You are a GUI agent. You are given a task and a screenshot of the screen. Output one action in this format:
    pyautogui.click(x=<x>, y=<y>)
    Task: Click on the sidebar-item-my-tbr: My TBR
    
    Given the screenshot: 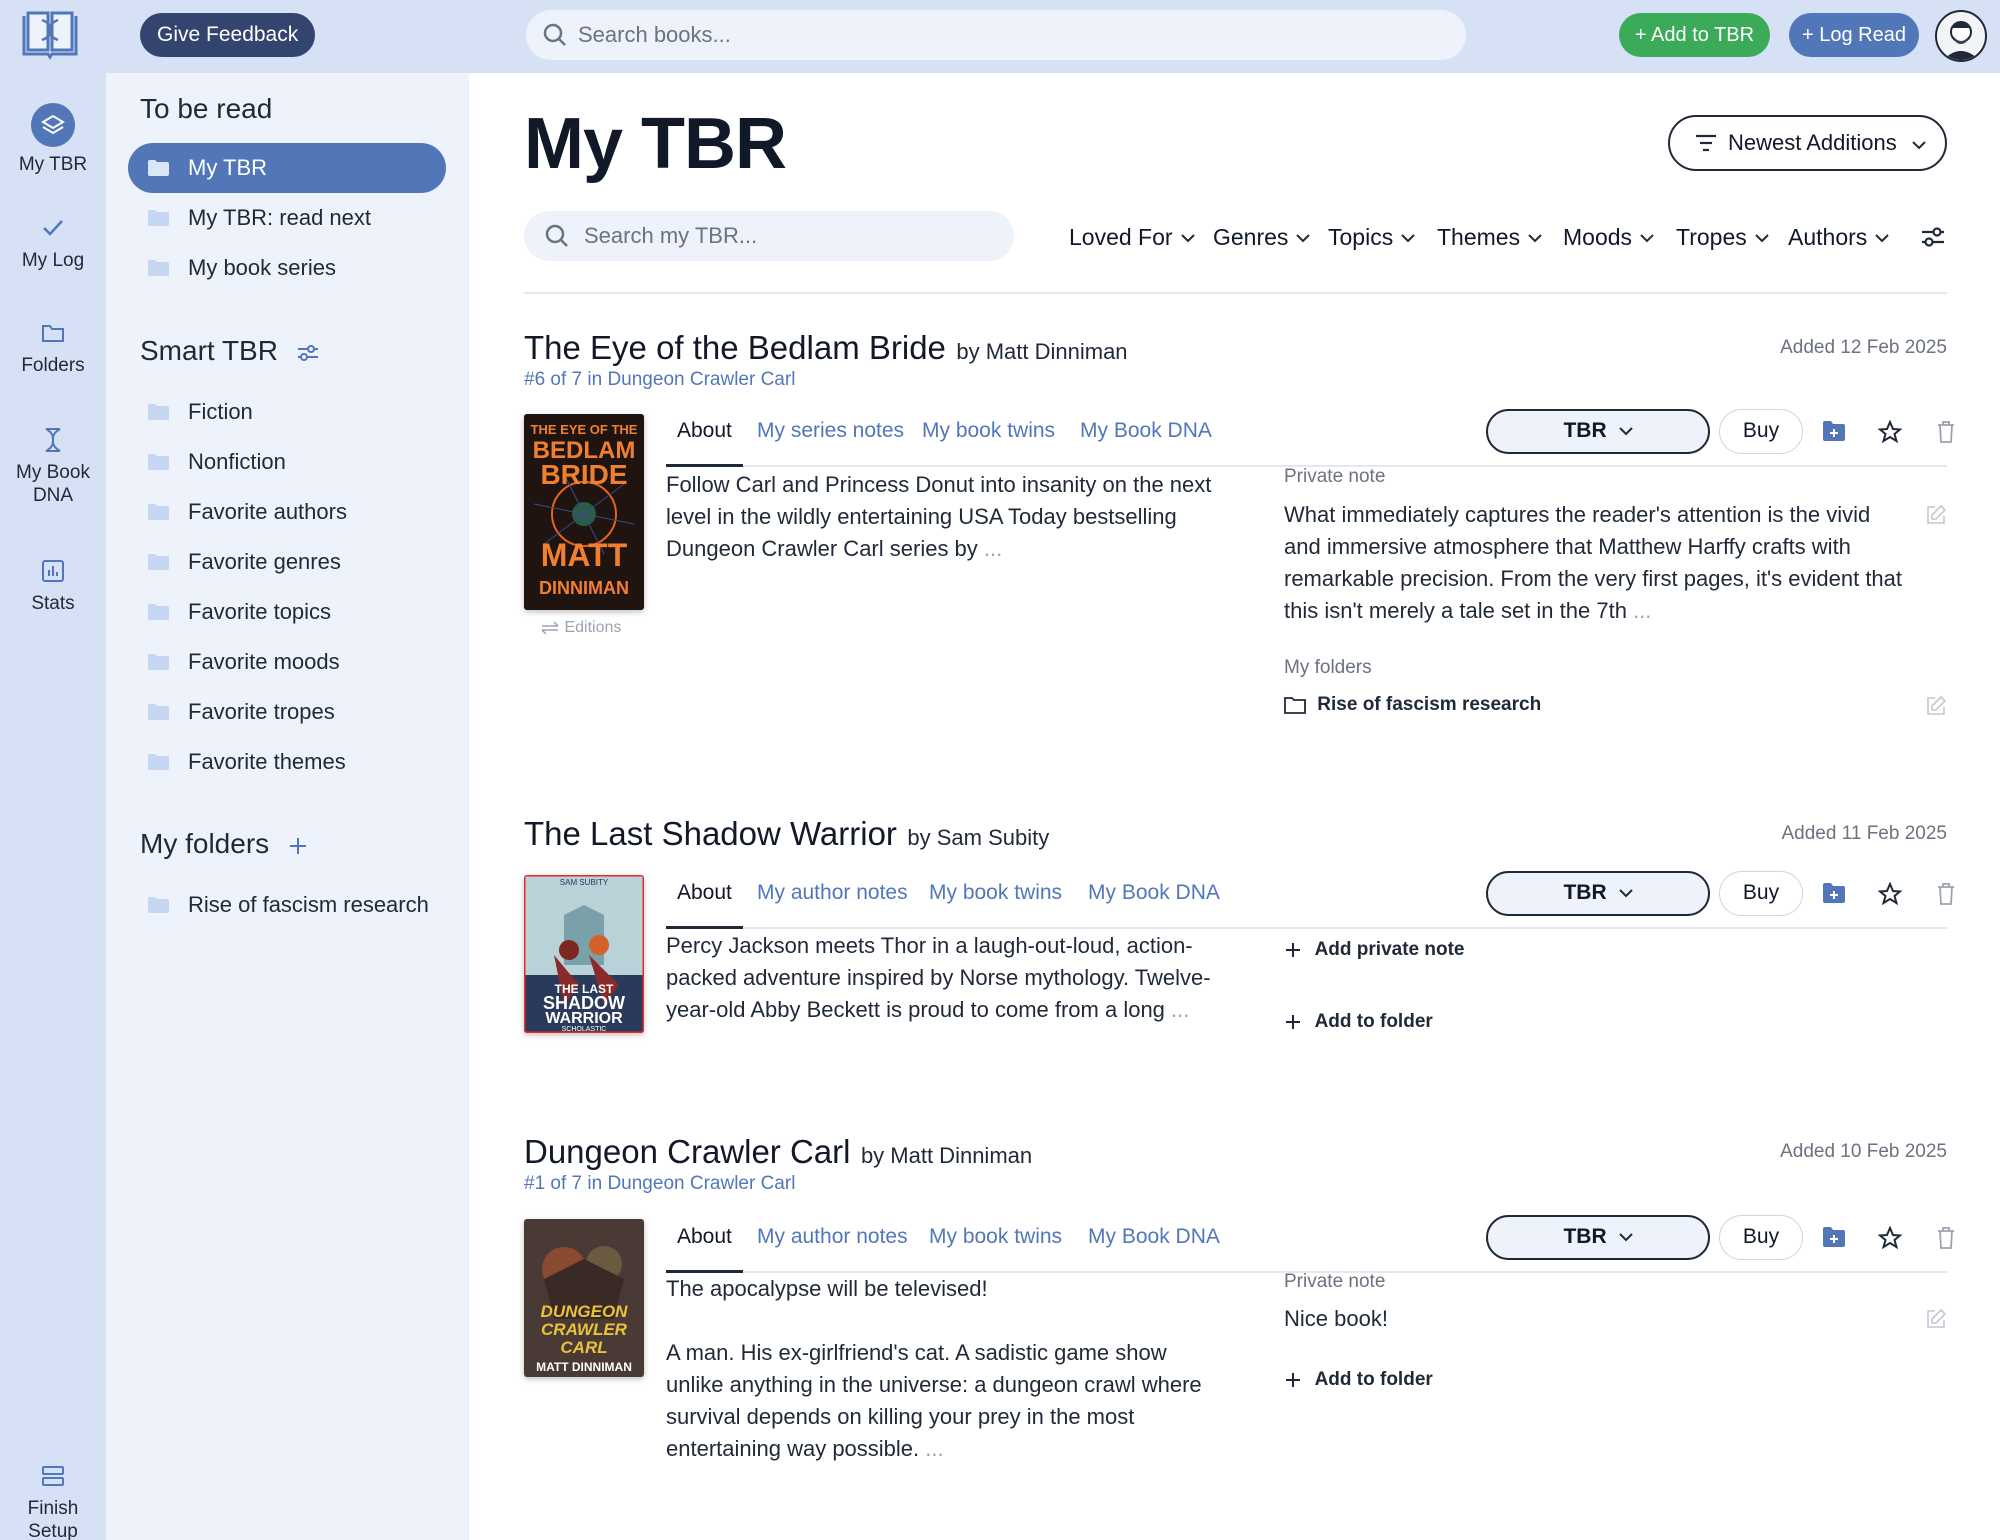 What is the action you would take?
    pyautogui.click(x=287, y=168)
    